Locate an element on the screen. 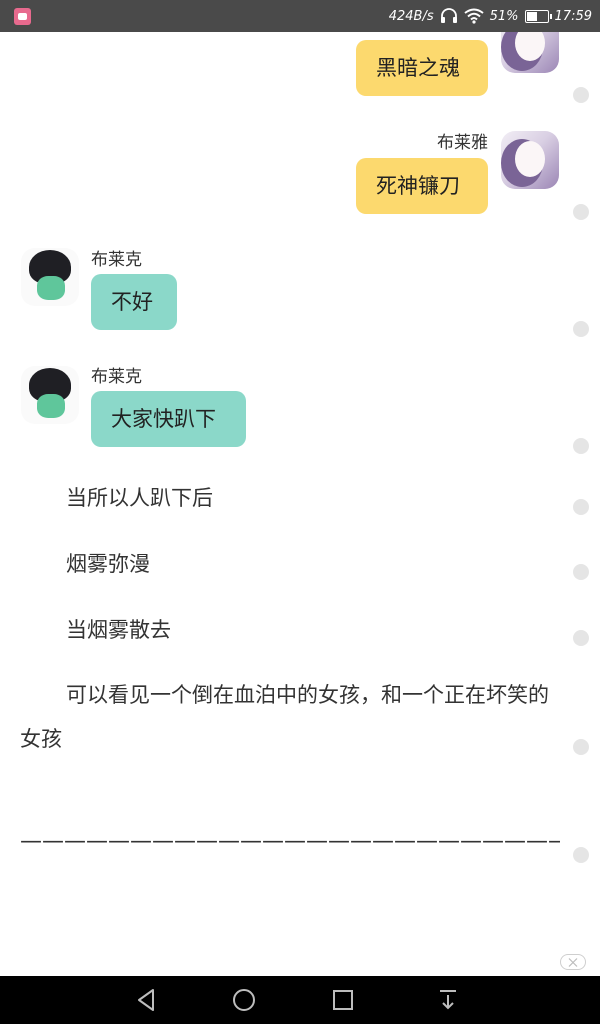  narration-paragraph: 可以看见一个倒在血泊中的女孩，和一个正在坏笑的女孩 is located at coordinates (284, 717).